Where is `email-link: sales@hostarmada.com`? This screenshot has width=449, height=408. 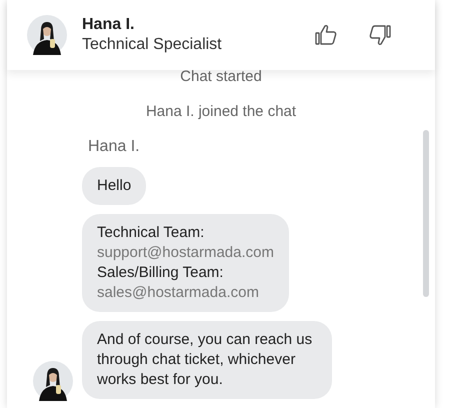 email-link: sales@hostarmada.com is located at coordinates (185, 293).